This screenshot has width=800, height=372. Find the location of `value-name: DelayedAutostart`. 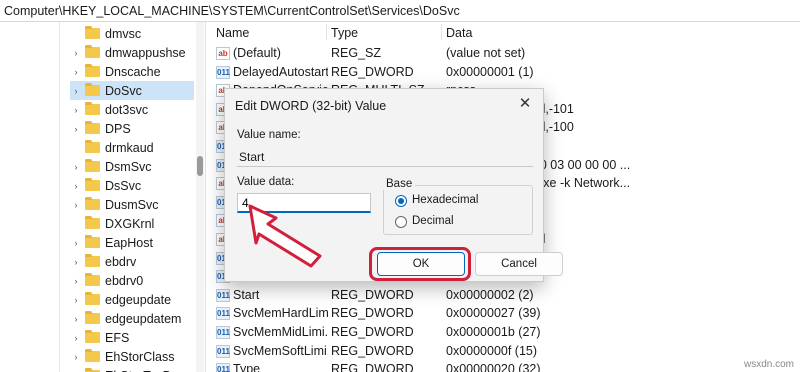

value-name: DelayedAutostart is located at coordinates (280, 71).